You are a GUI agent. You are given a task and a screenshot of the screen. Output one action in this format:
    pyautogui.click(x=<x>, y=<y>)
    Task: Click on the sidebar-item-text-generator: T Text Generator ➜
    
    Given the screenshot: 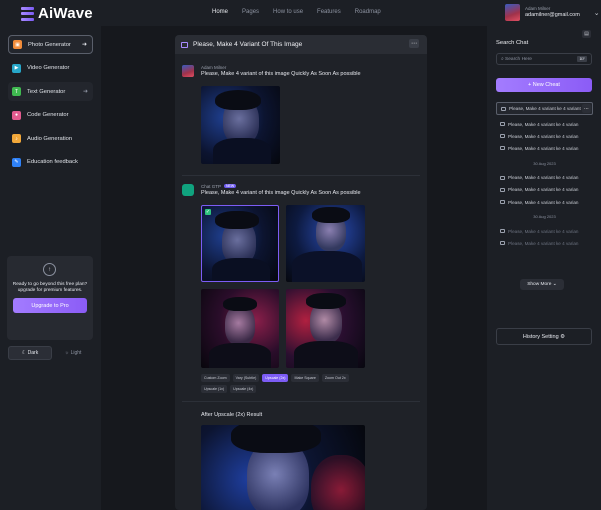 What is the action you would take?
    pyautogui.click(x=50, y=91)
    